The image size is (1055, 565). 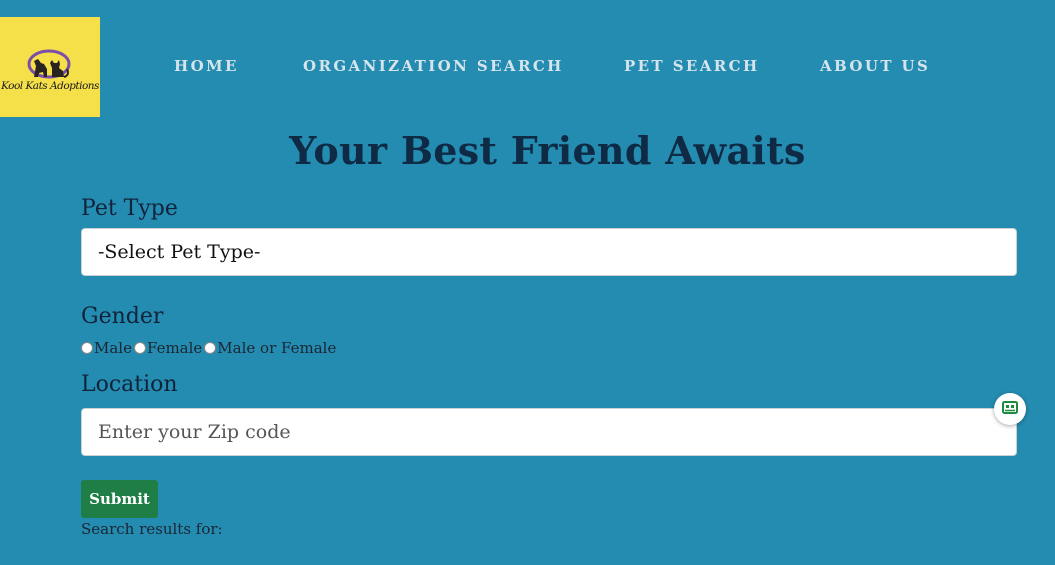 What do you see at coordinates (549, 432) in the screenshot?
I see `zip-code-input` at bounding box center [549, 432].